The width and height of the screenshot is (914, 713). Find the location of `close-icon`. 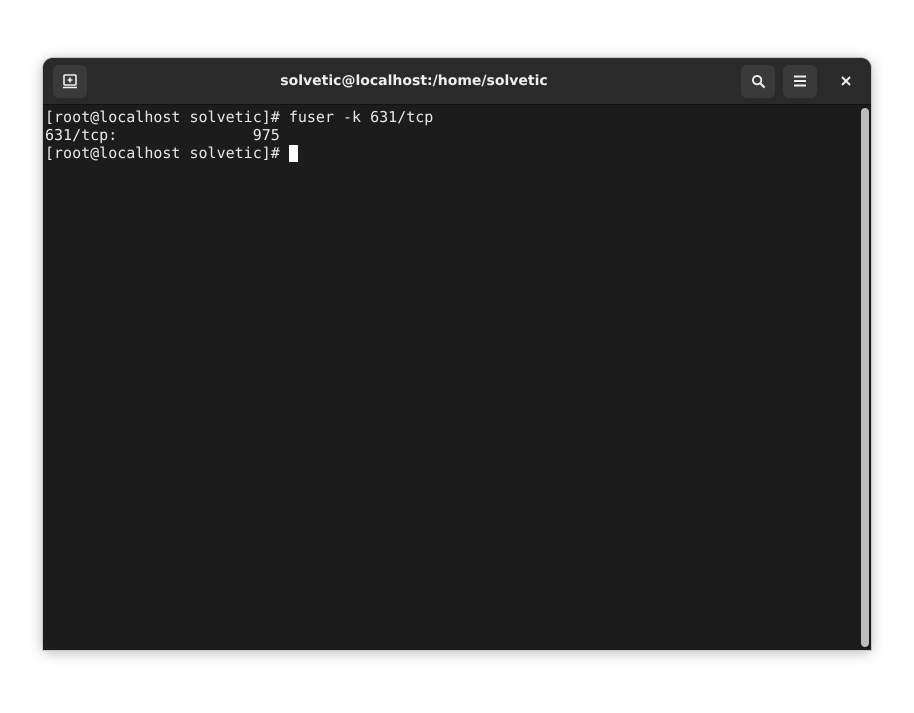

close-icon is located at coordinates (846, 81).